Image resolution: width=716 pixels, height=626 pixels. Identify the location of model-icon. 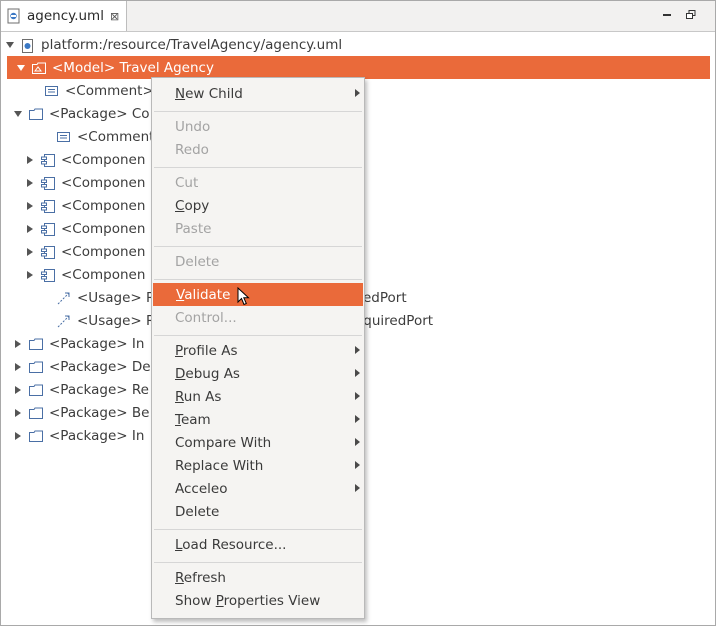
(39, 68).